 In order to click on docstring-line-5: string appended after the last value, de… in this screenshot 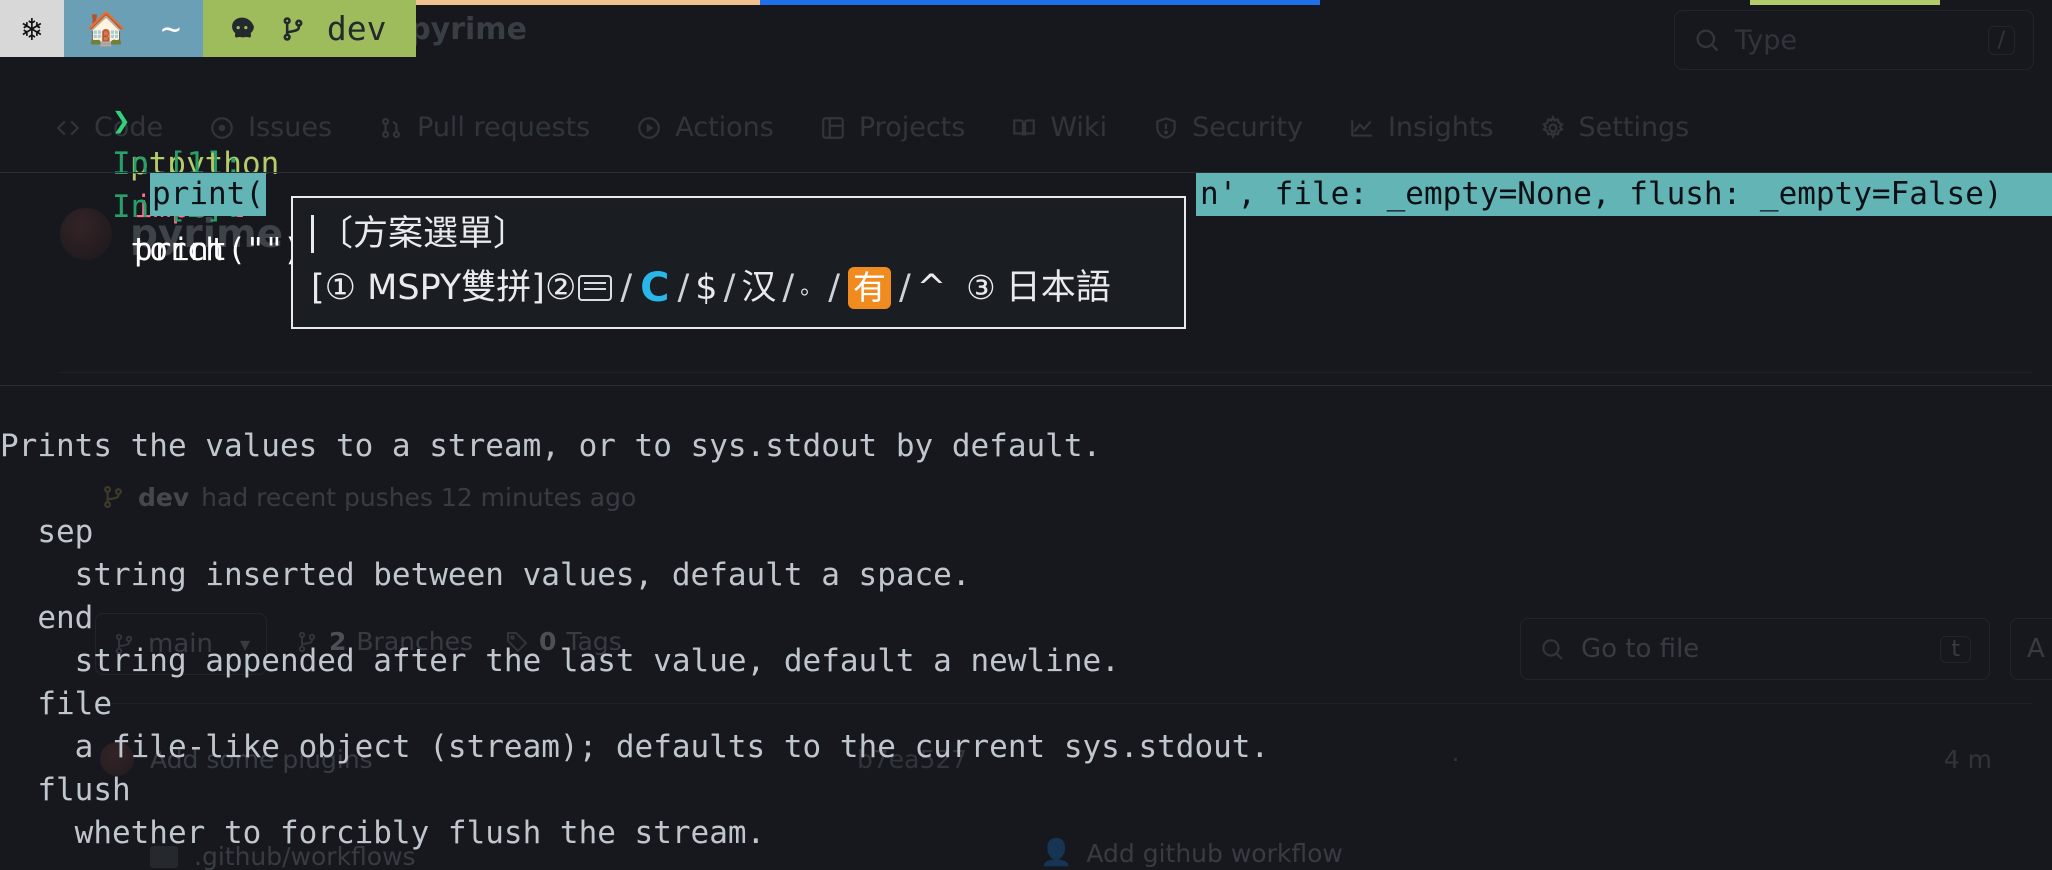, I will do `click(560, 661)`.